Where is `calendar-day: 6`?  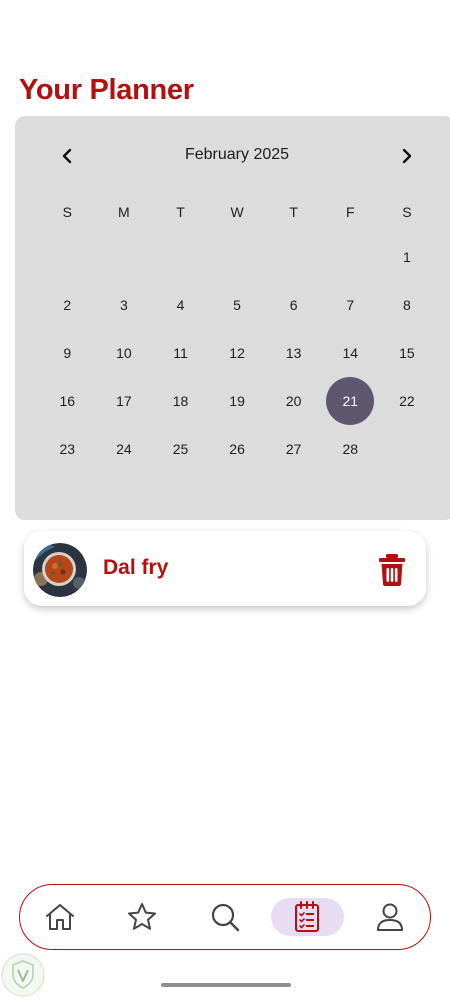 calendar-day: 6 is located at coordinates (294, 305).